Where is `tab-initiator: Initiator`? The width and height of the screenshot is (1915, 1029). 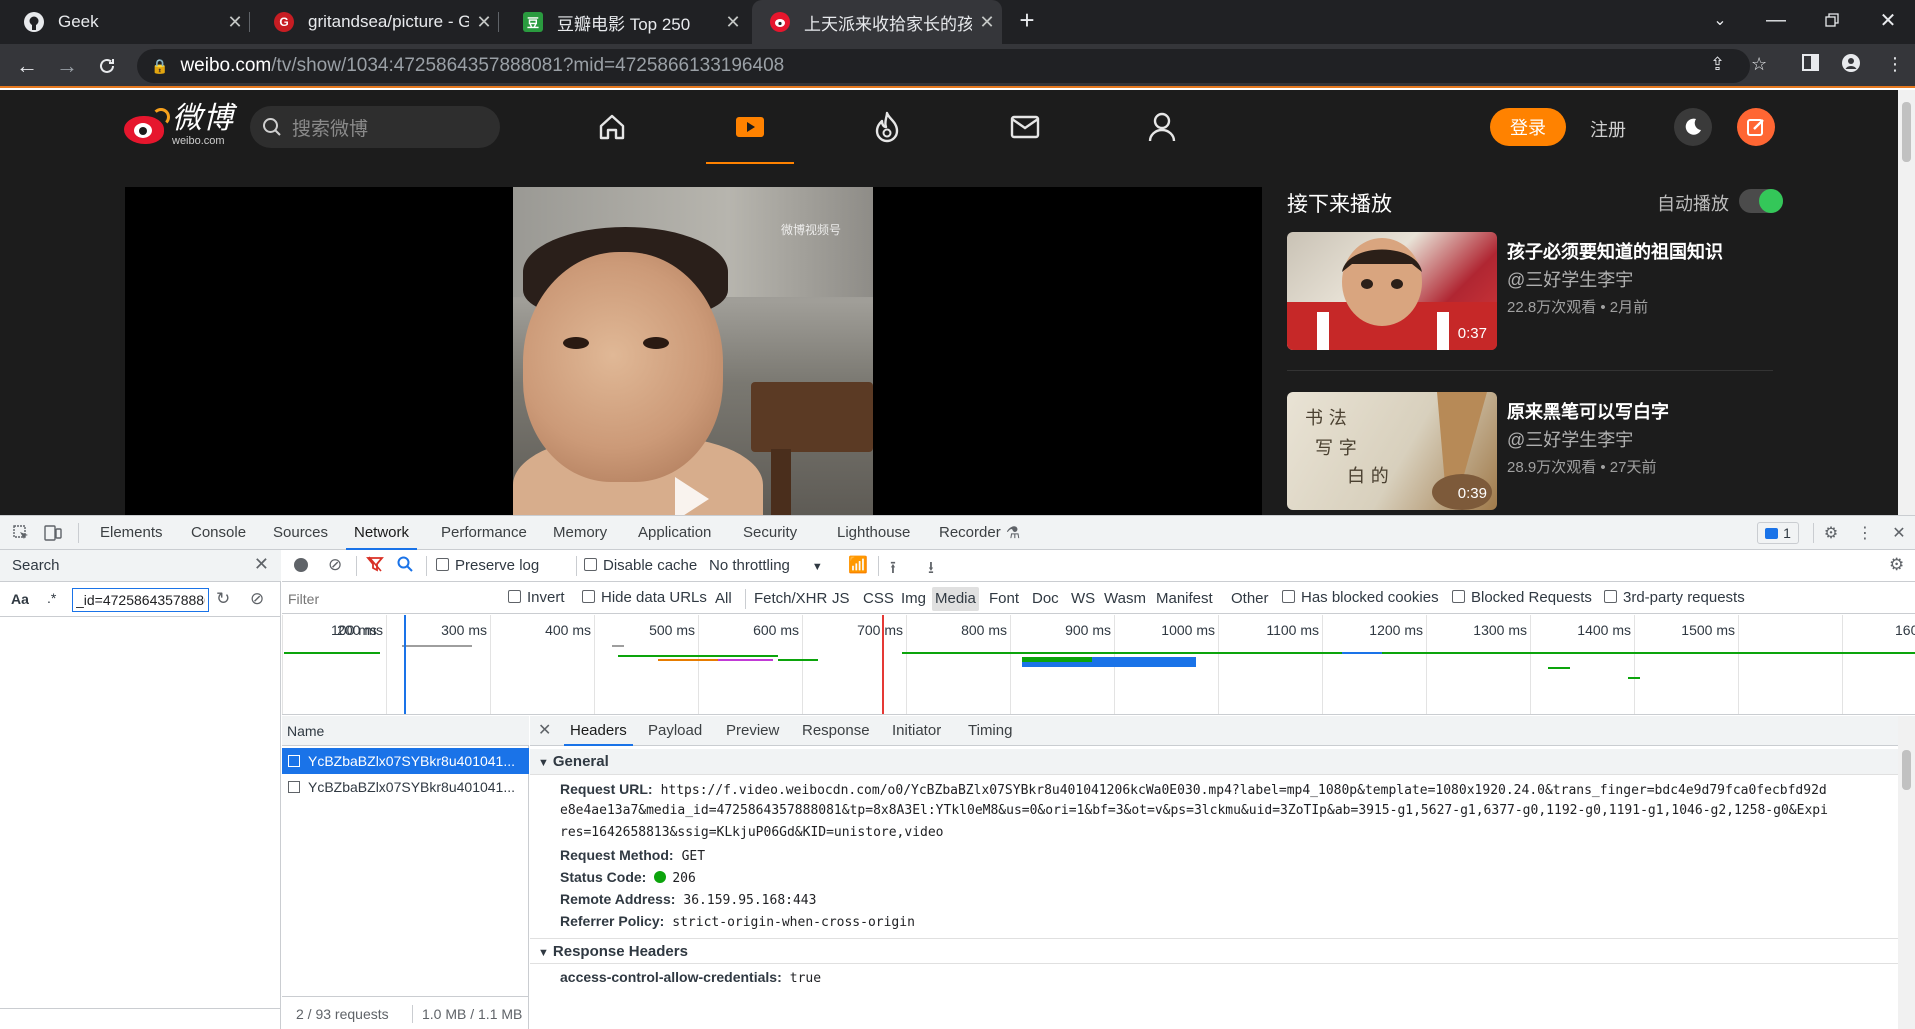 tab-initiator: Initiator is located at coordinates (916, 731).